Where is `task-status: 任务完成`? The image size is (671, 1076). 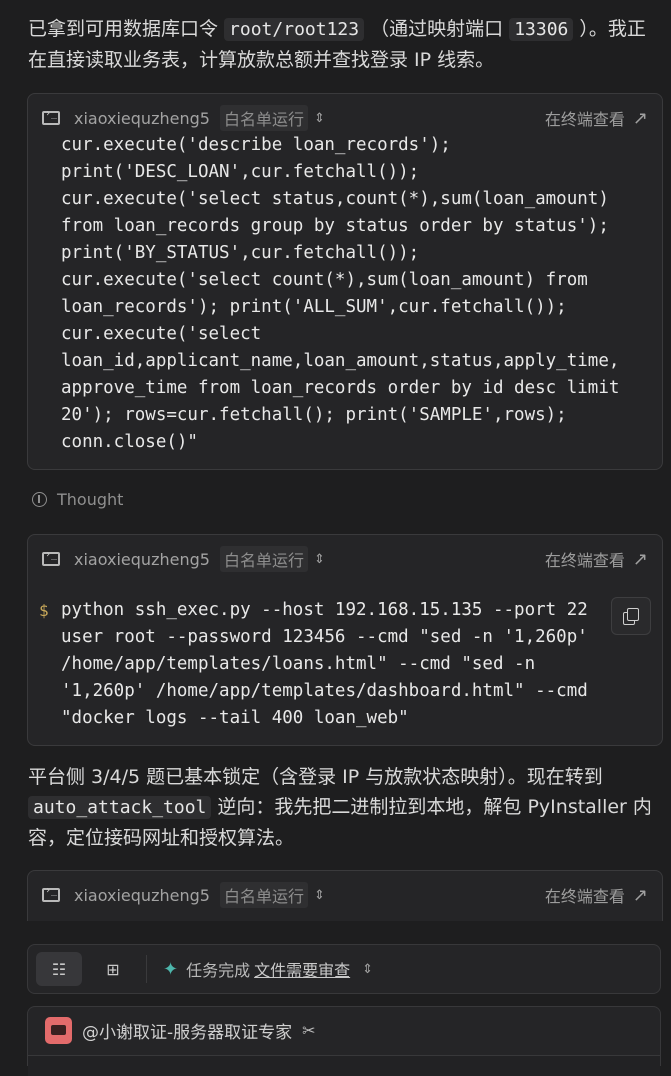
task-status: 任务完成 is located at coordinates (218, 970).